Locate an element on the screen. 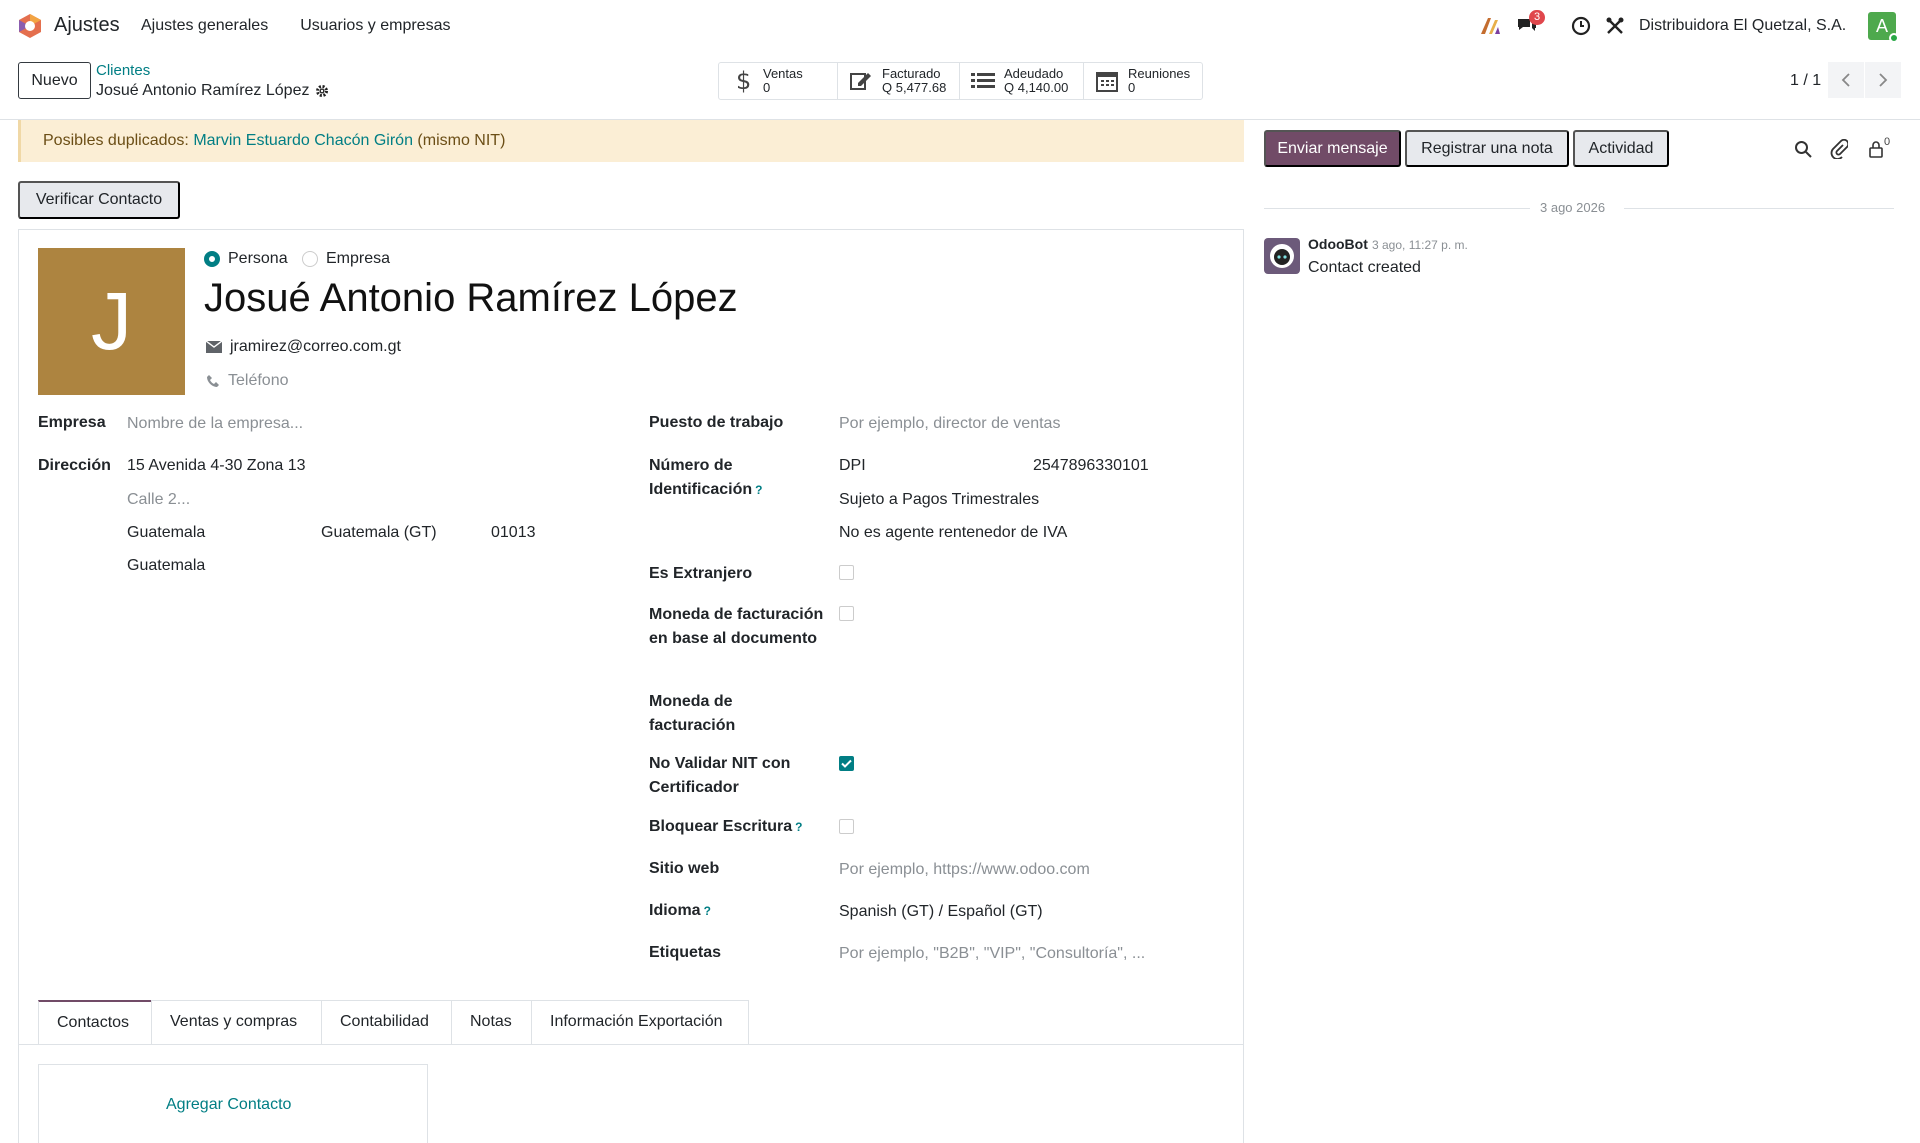 This screenshot has width=1920, height=1143. phone-icon is located at coordinates (213, 381).